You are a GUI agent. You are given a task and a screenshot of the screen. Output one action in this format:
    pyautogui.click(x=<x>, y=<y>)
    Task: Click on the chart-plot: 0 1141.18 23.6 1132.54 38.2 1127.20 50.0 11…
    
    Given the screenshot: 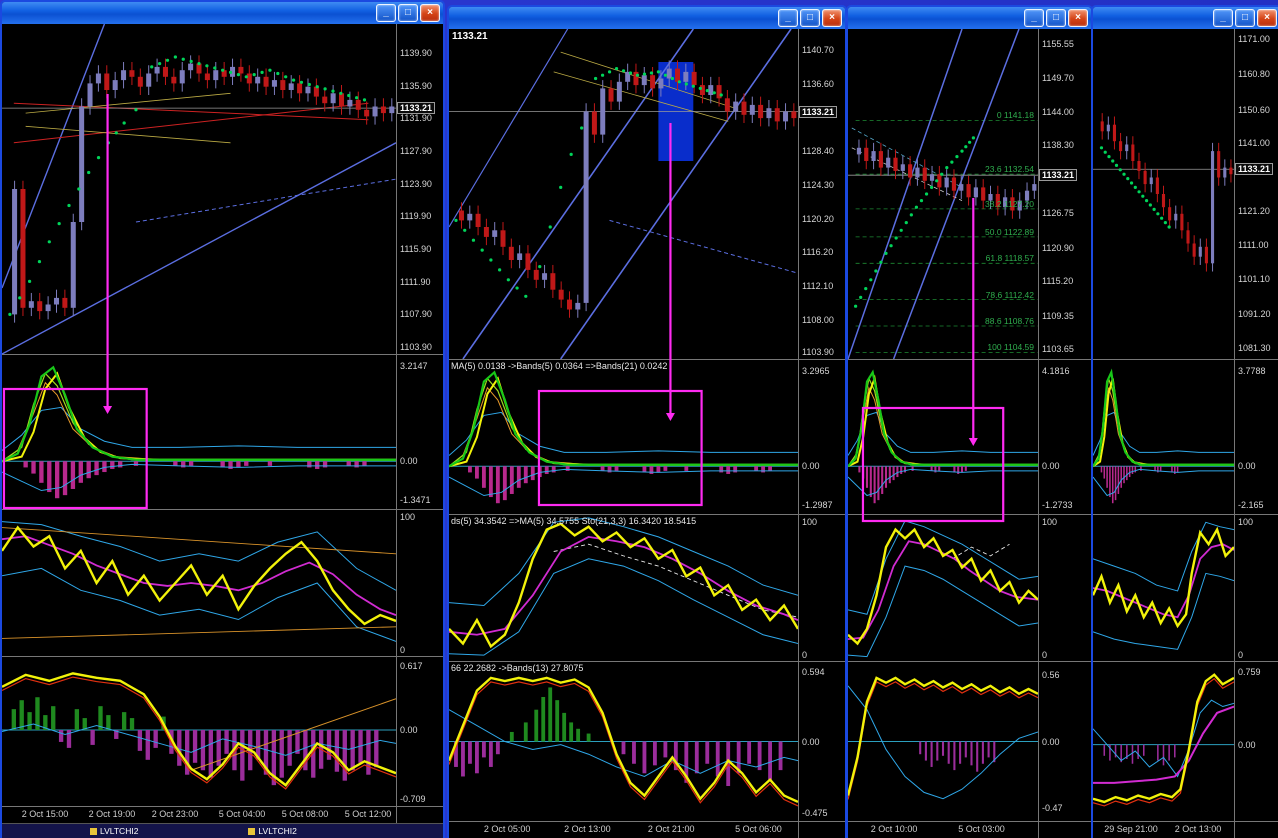 What is the action you would take?
    pyautogui.click(x=943, y=194)
    